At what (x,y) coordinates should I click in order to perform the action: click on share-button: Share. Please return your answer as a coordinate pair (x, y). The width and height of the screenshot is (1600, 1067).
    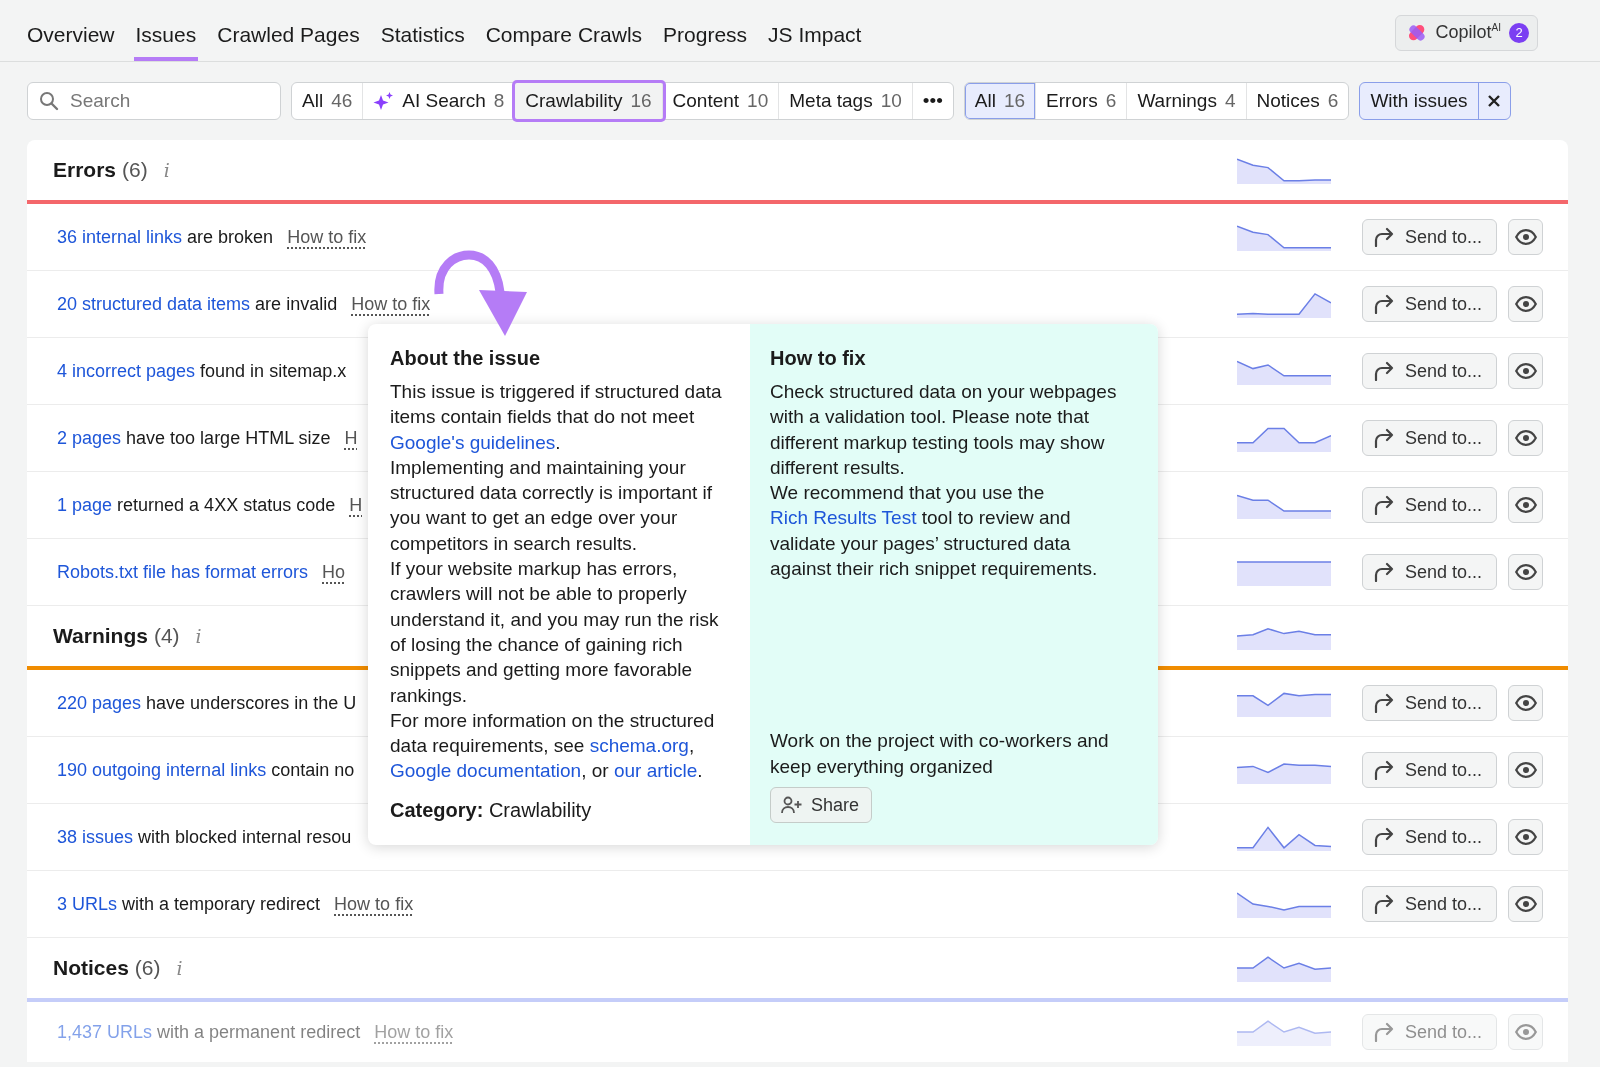
    Looking at the image, I should click on (821, 805).